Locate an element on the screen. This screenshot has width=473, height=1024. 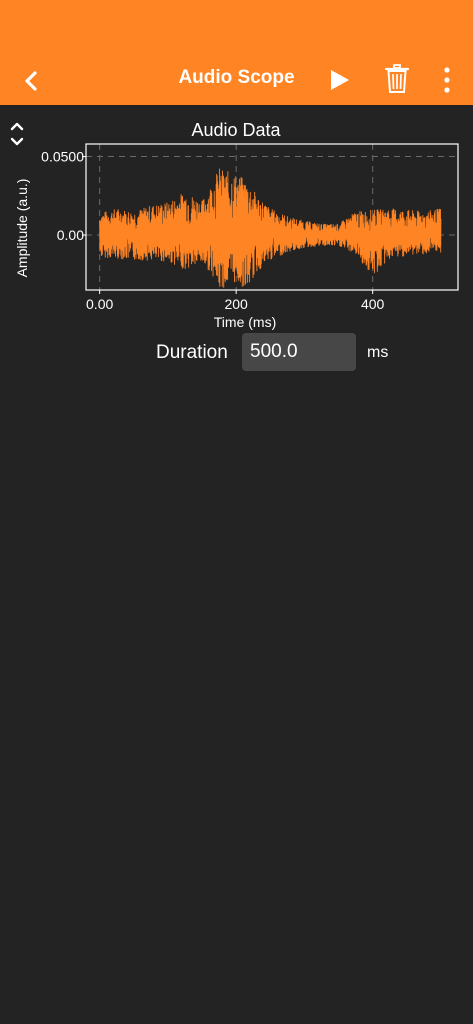
waveform-series is located at coordinates (270, 228).